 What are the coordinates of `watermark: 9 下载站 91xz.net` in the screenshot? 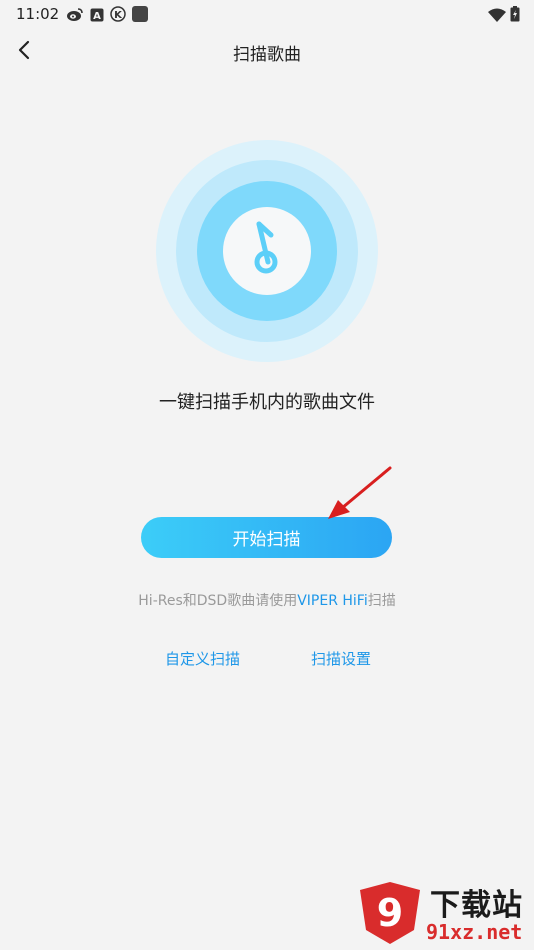 It's located at (444, 913).